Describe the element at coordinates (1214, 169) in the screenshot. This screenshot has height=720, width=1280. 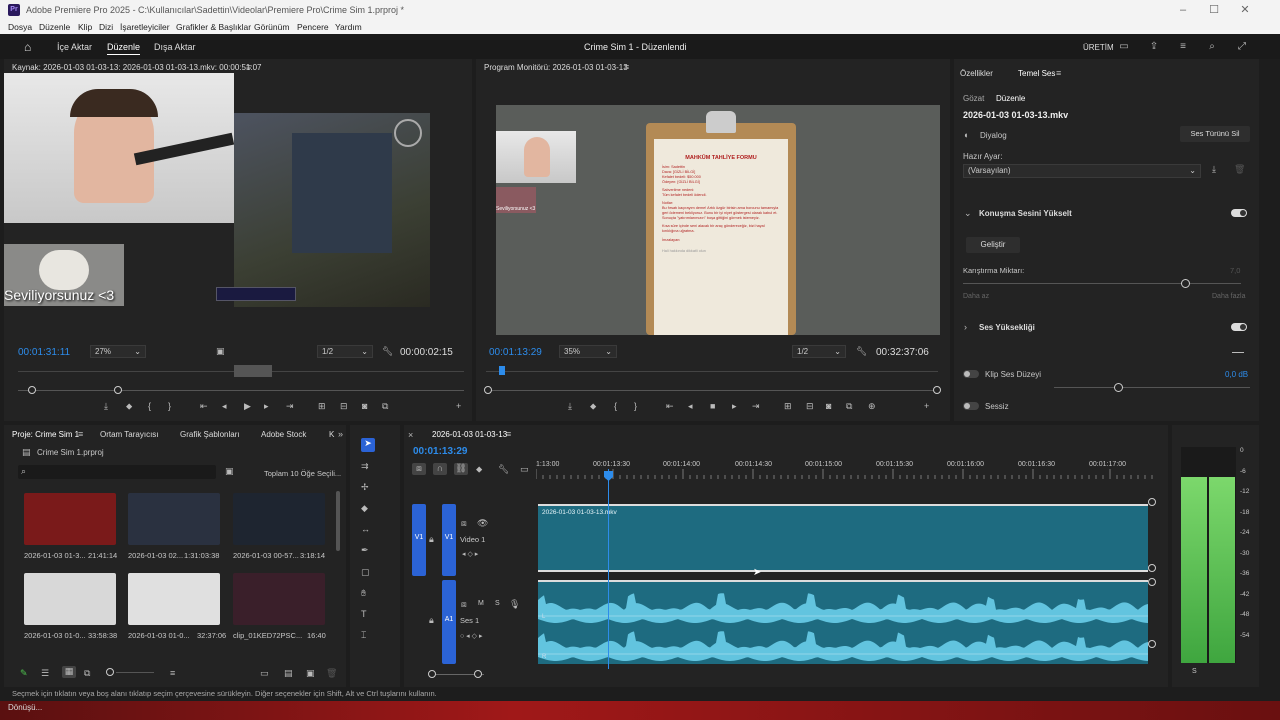
I see `save-preset-icon: ⤓` at that location.